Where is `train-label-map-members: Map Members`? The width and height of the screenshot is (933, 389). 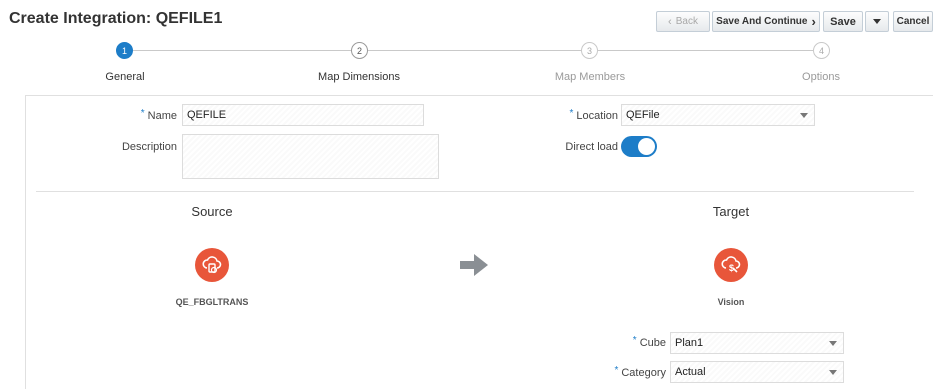 train-label-map-members: Map Members is located at coordinates (590, 77).